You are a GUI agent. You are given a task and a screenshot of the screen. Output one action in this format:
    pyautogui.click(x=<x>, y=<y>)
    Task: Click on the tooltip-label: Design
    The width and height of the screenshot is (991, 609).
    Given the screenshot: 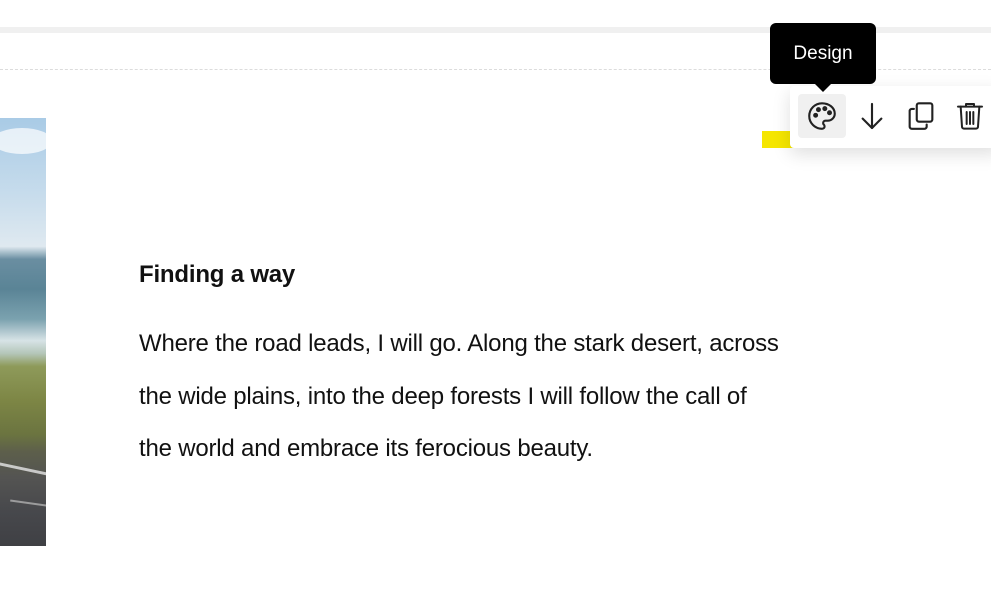 What is the action you would take?
    pyautogui.click(x=823, y=53)
    